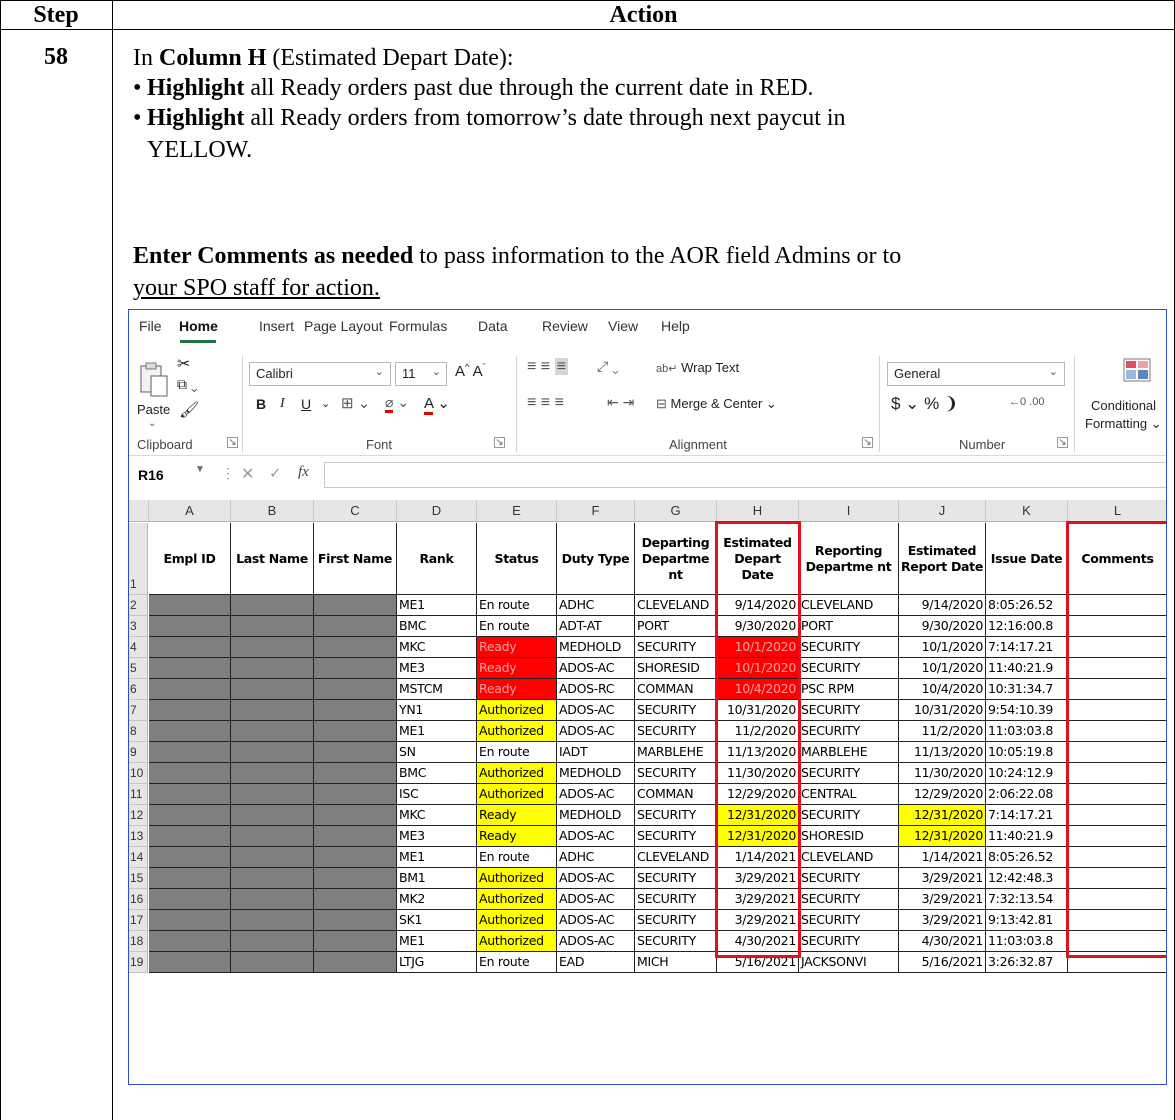  I want to click on departing-department-cell: MARBLEHE, so click(676, 752).